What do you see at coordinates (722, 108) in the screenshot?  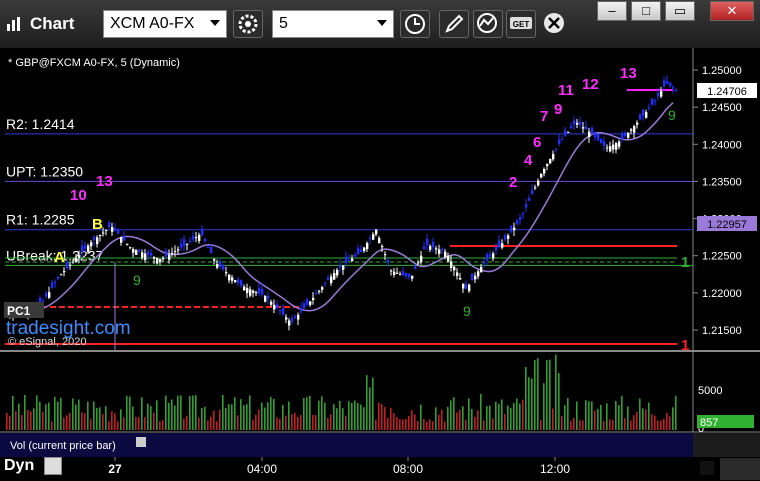 I see `price-tick: 1.24500` at bounding box center [722, 108].